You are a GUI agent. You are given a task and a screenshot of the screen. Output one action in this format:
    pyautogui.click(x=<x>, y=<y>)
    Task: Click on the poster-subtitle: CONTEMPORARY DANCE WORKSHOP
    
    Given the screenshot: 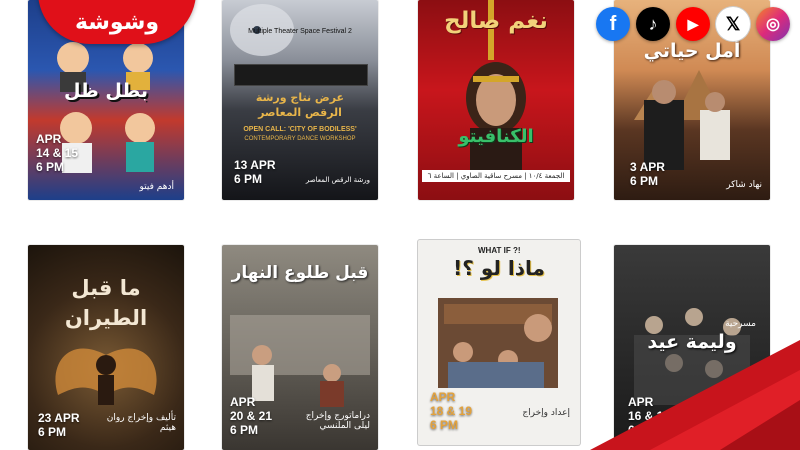 What is the action you would take?
    pyautogui.click(x=300, y=139)
    